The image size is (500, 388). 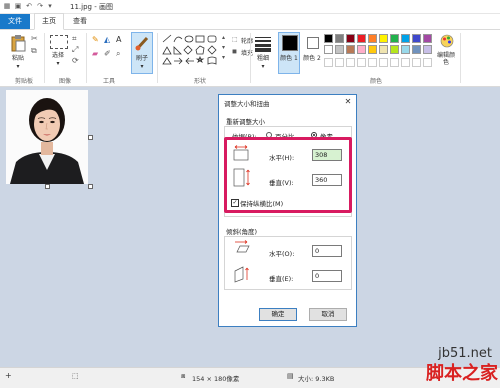 I want to click on rotate-icon: ⟳, so click(x=75, y=60).